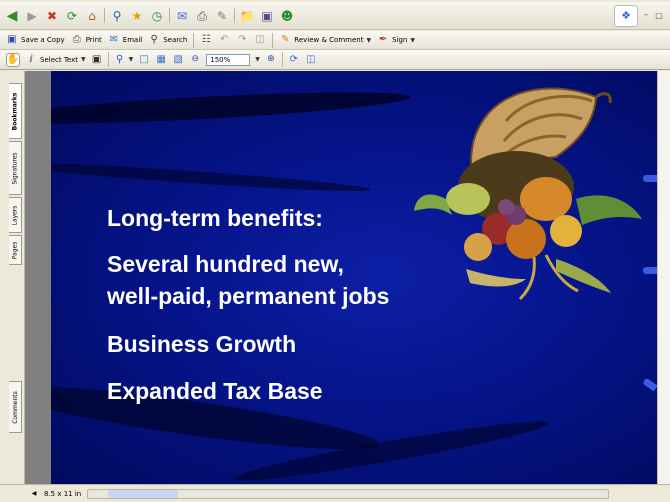 The width and height of the screenshot is (670, 502). I want to click on decorative-dash, so click(649, 384).